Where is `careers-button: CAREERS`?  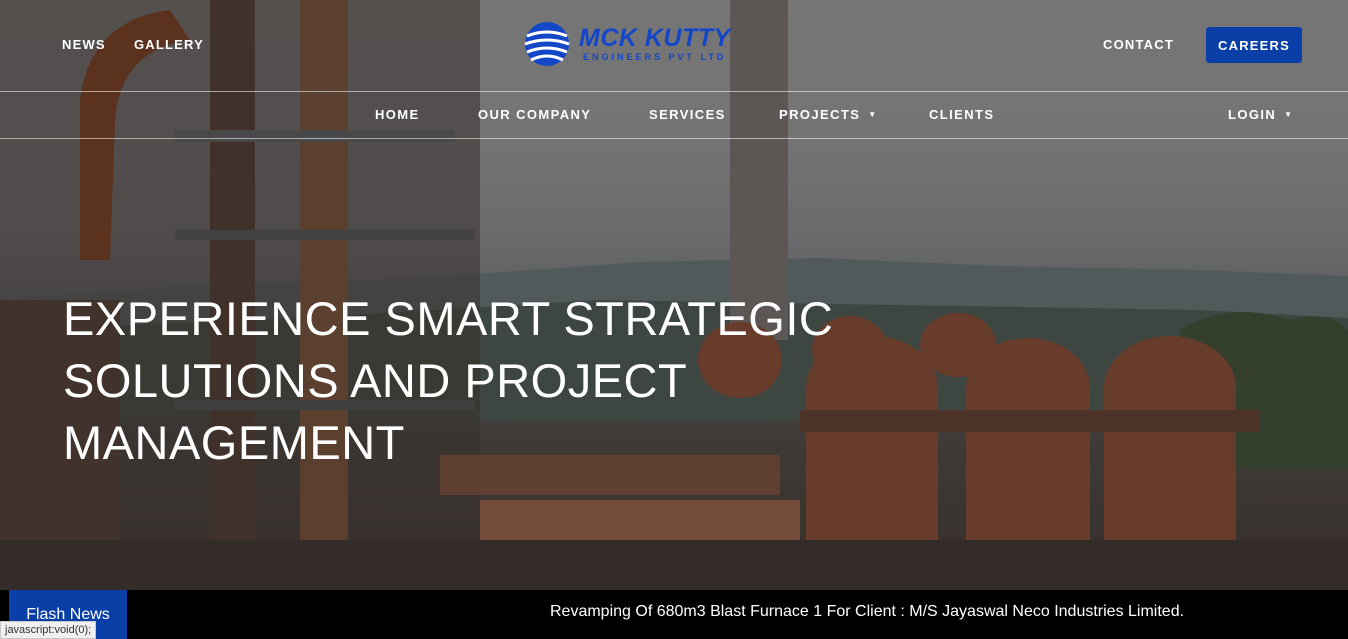 careers-button: CAREERS is located at coordinates (1254, 45).